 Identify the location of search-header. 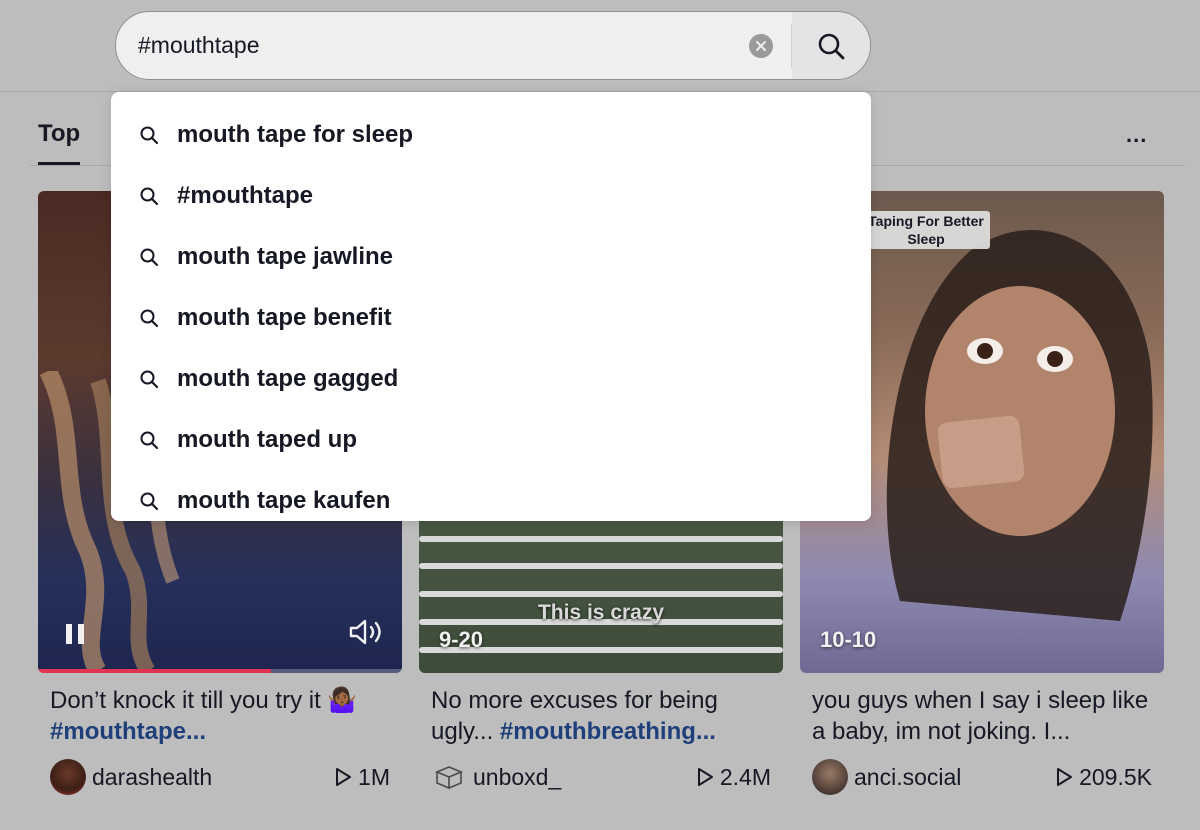
(600, 46).